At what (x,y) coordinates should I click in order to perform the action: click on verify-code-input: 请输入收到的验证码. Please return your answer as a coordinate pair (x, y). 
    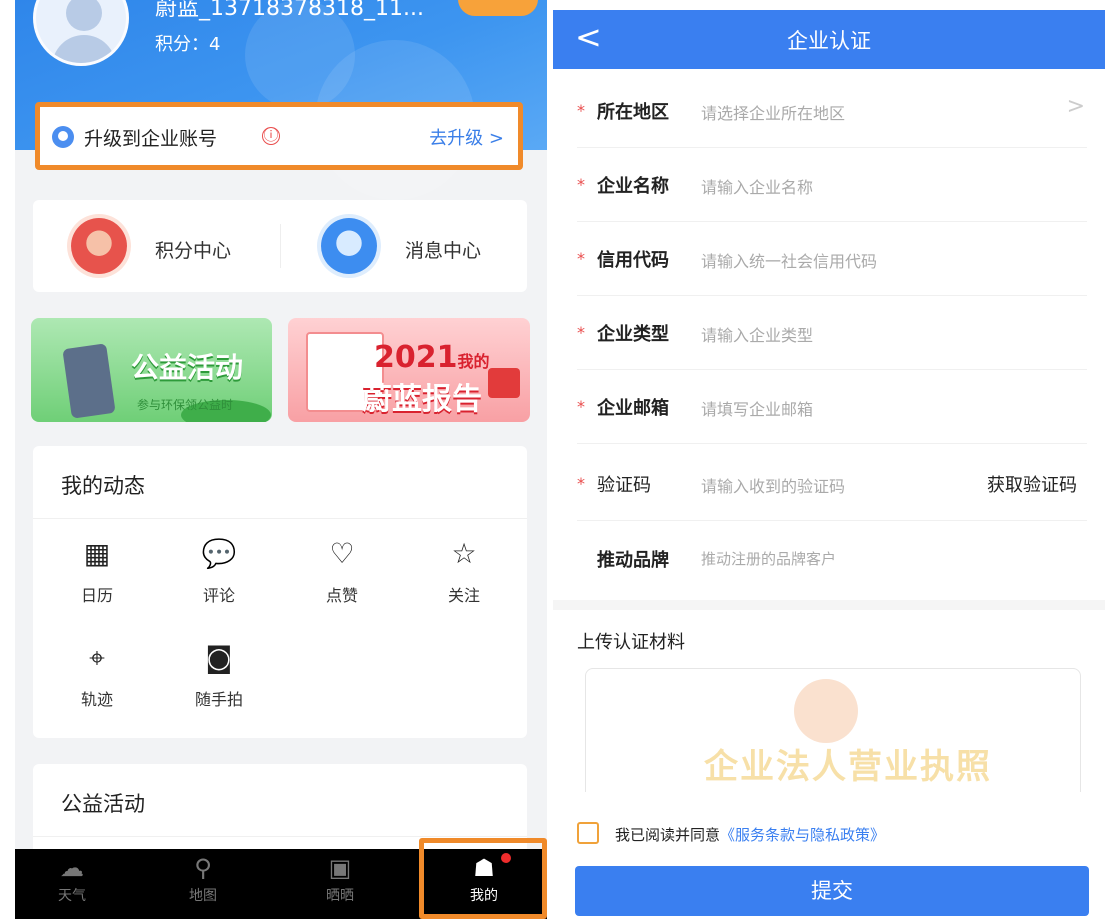
    Looking at the image, I should click on (773, 485).